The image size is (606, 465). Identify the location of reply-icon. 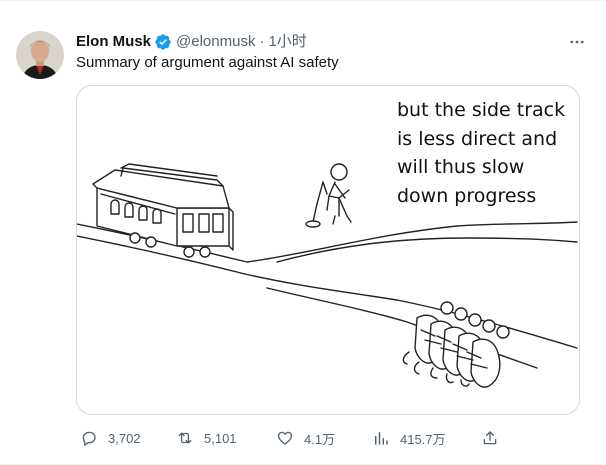
(89, 438).